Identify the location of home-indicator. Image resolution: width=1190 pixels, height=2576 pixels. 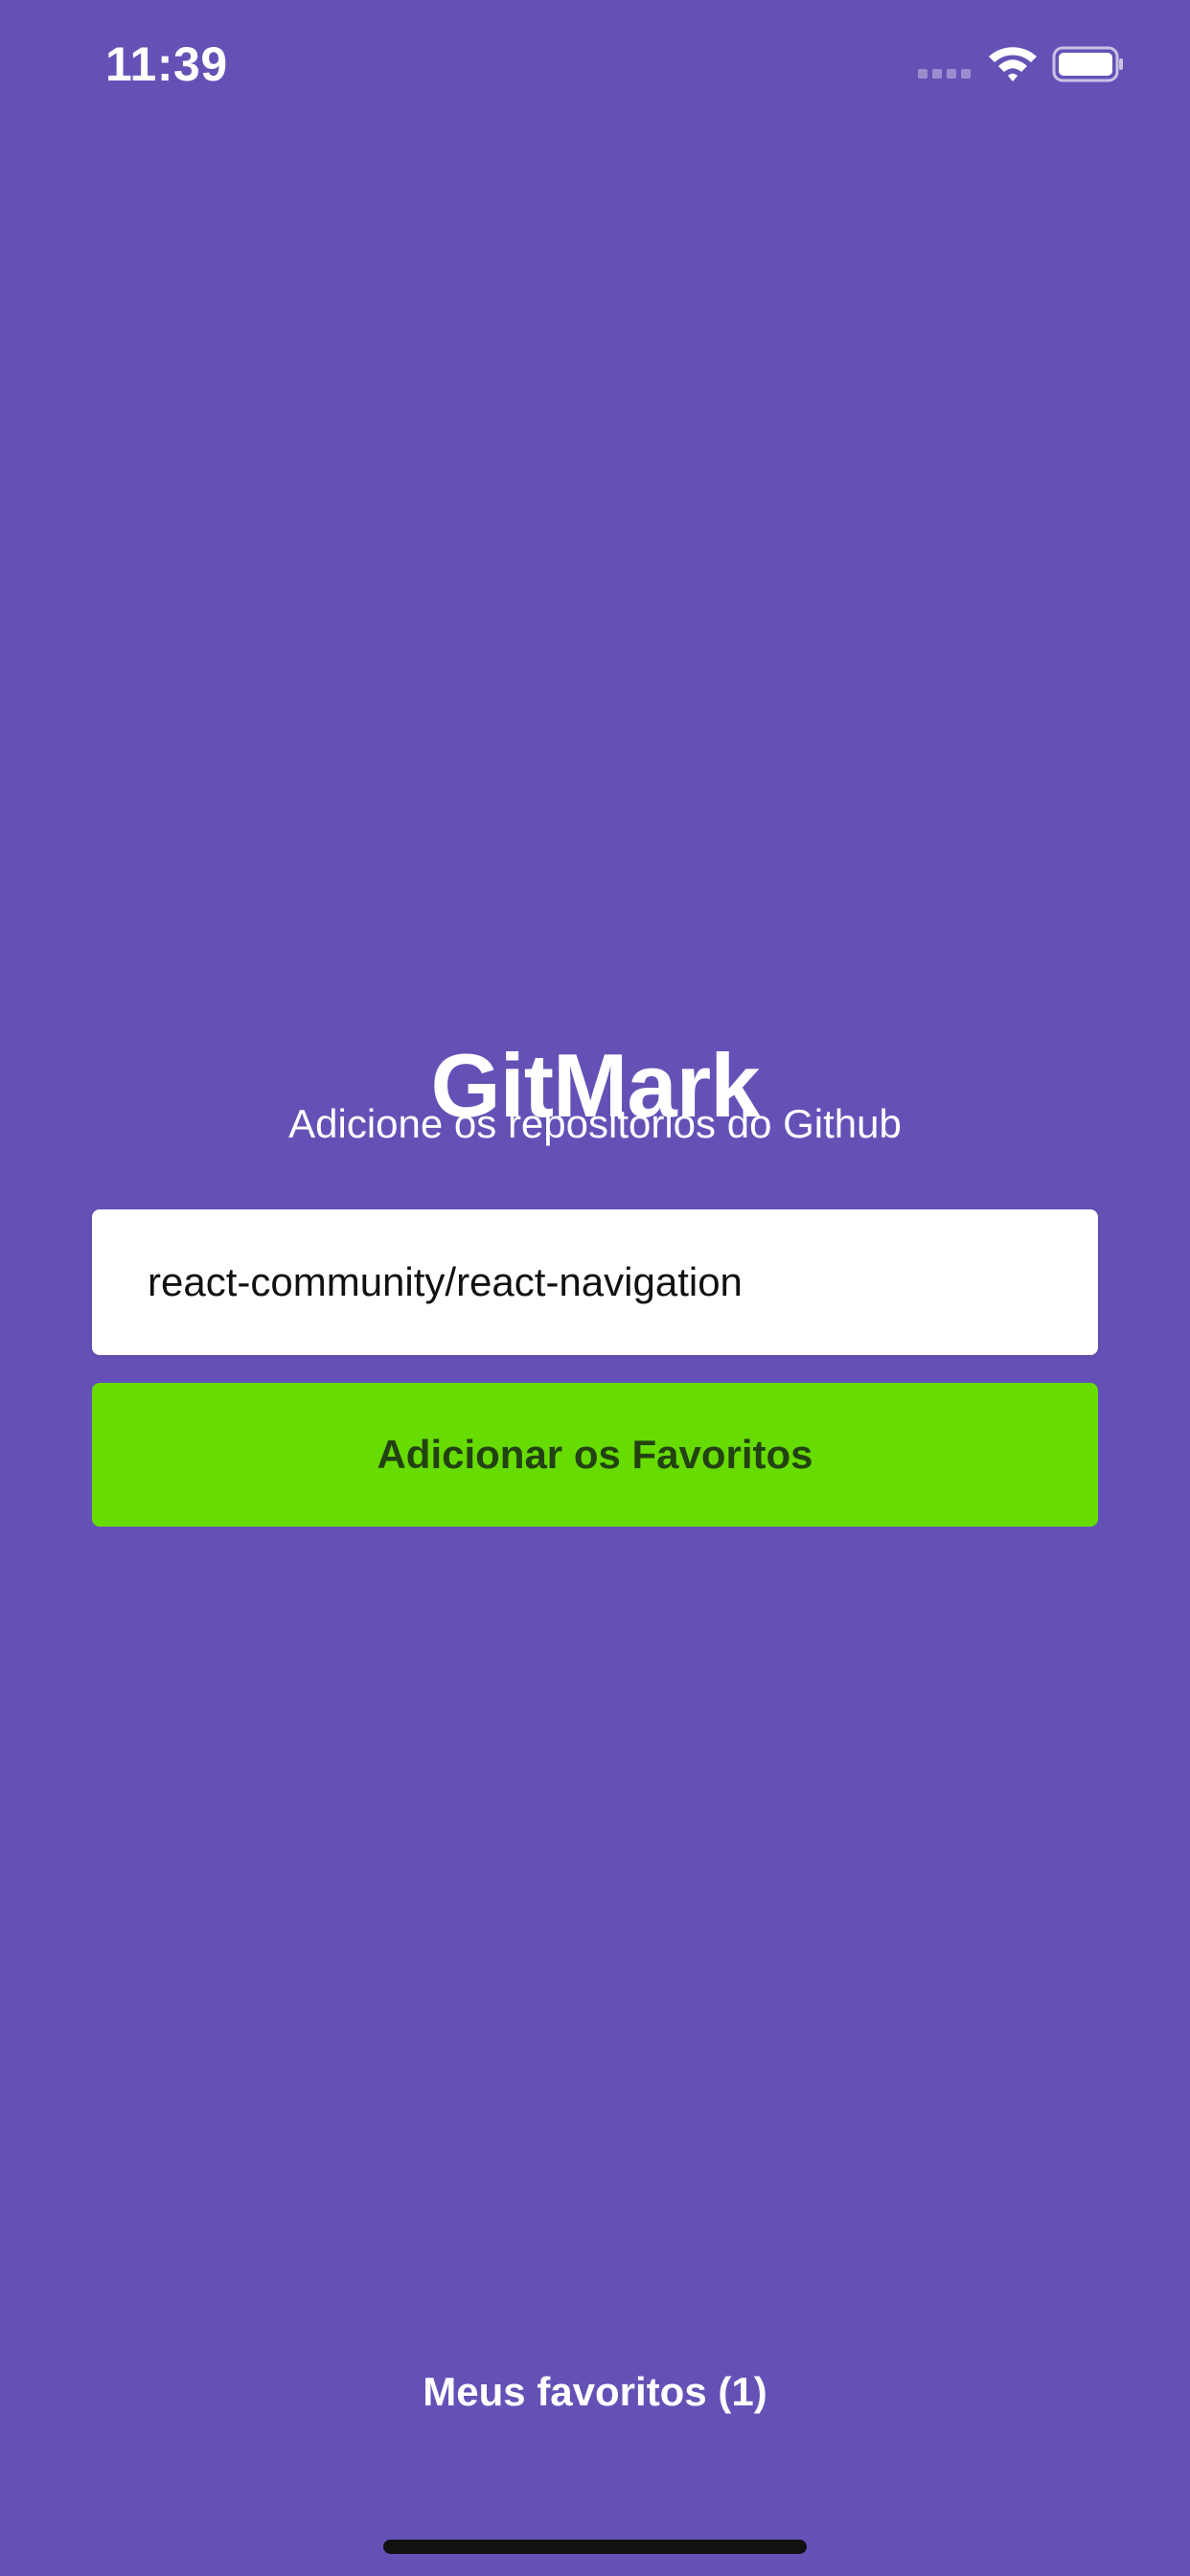
(595, 2547).